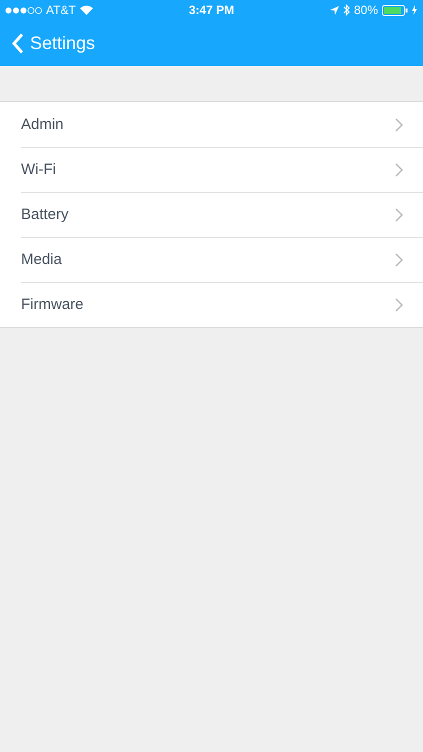 This screenshot has width=423, height=752. Describe the element at coordinates (23, 10) in the screenshot. I see `signal-icon` at that location.